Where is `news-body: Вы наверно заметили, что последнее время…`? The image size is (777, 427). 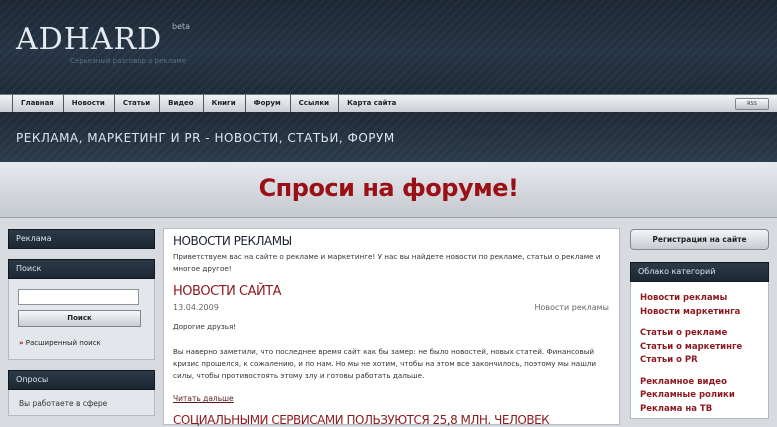
news-body: Вы наверно заметили, что последнее время… is located at coordinates (385, 363).